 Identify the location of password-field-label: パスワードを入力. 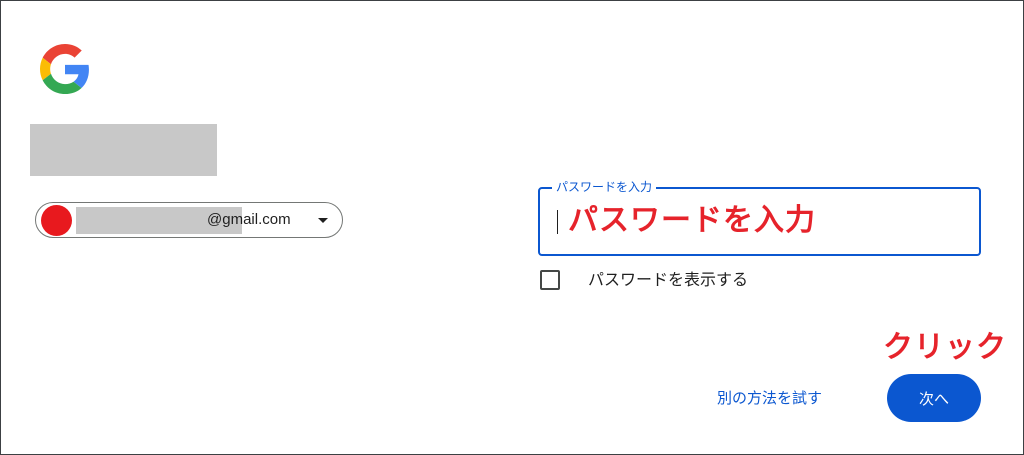
(604, 187).